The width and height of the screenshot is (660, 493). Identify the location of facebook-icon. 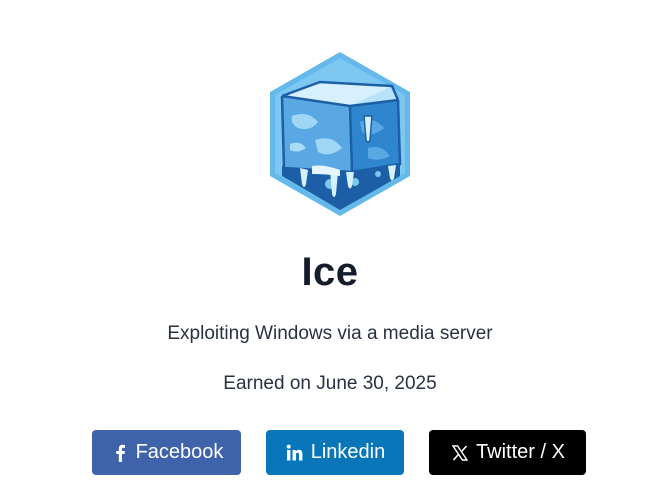
(120, 453).